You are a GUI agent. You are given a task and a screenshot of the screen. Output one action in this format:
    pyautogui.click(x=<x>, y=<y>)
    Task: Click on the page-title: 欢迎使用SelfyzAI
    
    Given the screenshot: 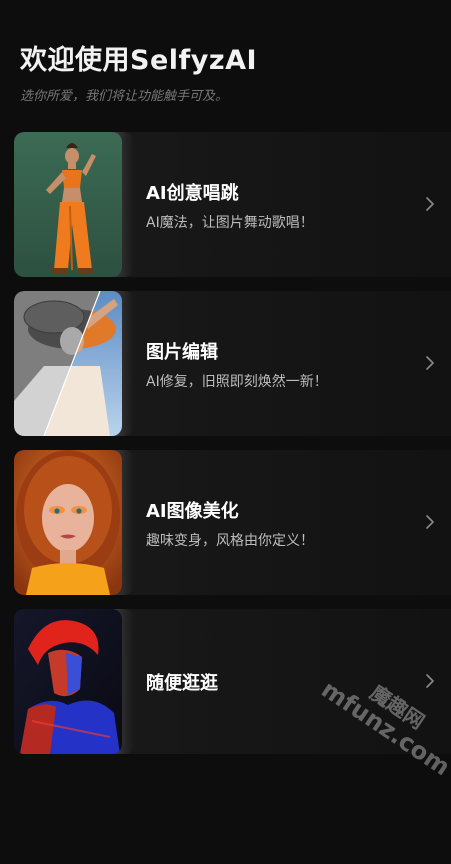 What is the action you would take?
    pyautogui.click(x=139, y=60)
    